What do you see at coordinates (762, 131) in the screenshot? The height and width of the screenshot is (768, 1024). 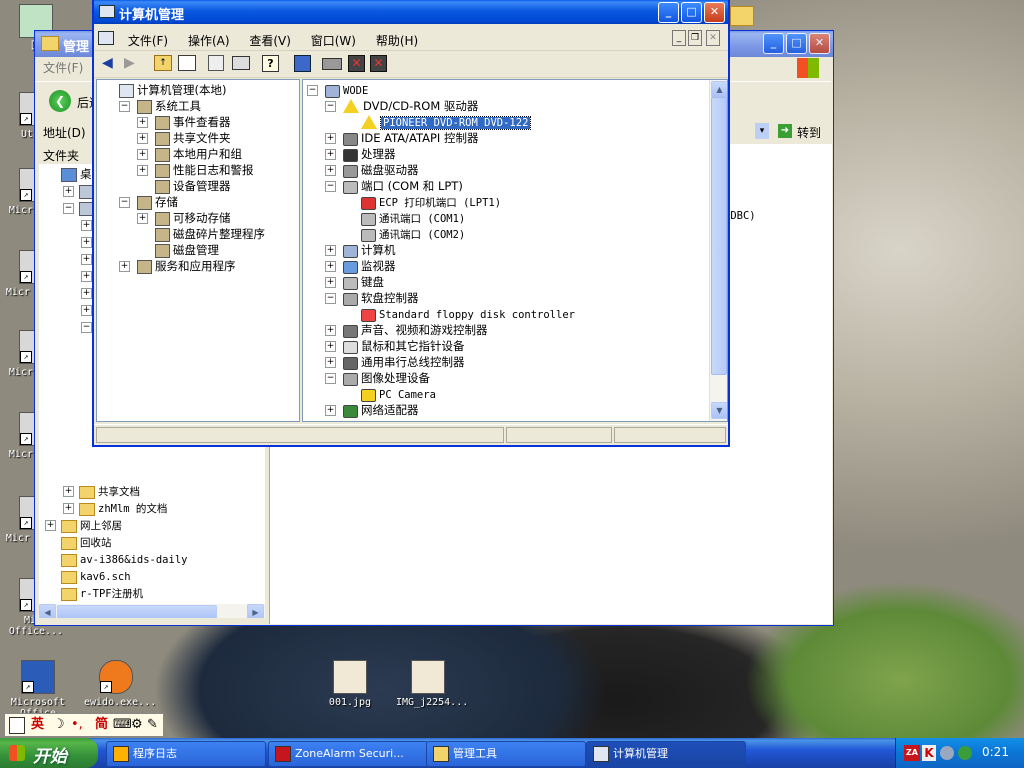 I see `address-dropdown: ▾` at bounding box center [762, 131].